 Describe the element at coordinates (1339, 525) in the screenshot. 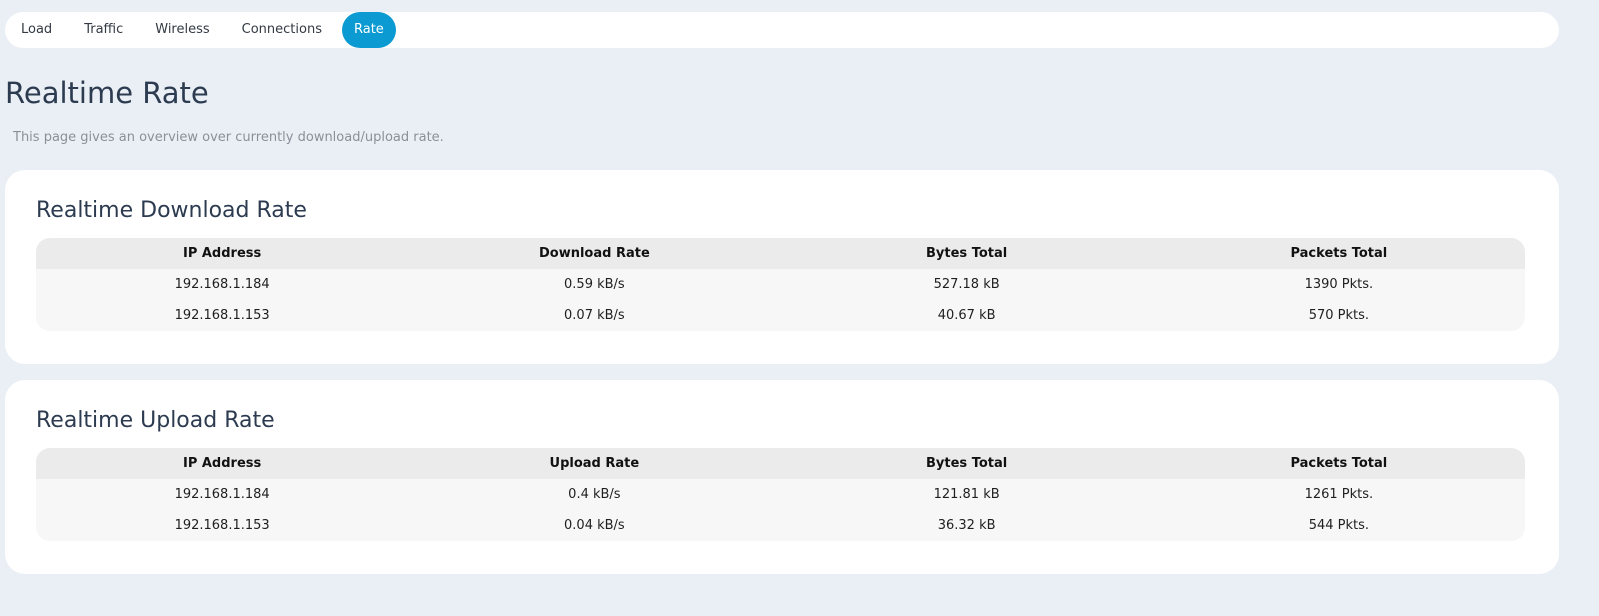

I see `cell-packets-total: 544 Pkts.` at that location.